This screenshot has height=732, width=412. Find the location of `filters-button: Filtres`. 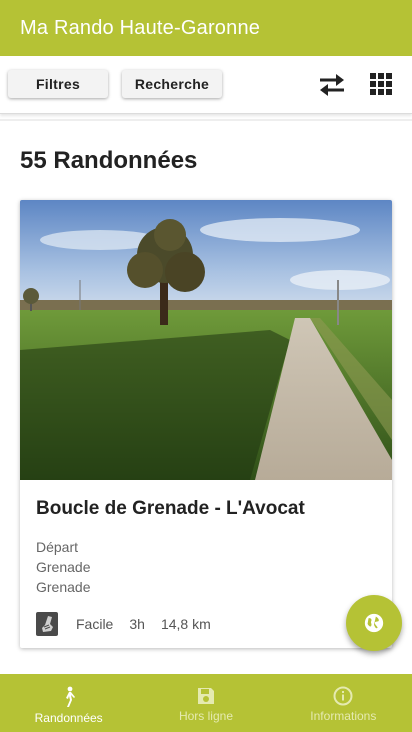

filters-button: Filtres is located at coordinates (58, 84).